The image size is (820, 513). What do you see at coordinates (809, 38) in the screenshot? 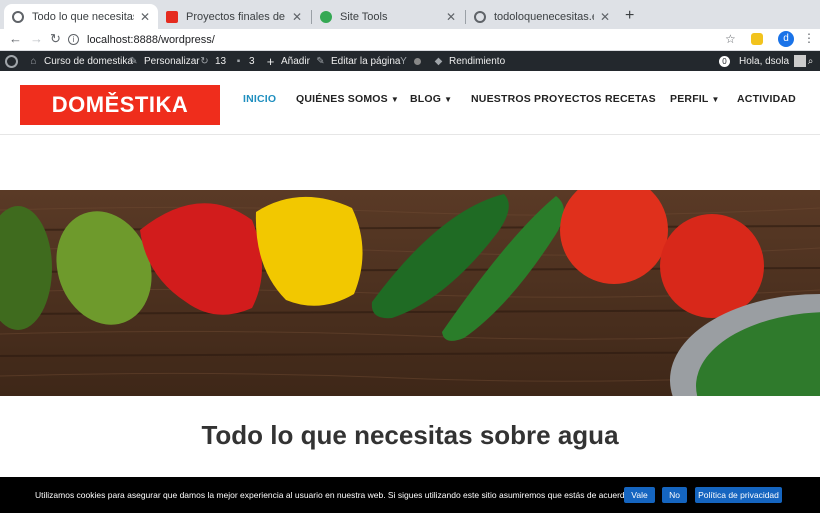
I see `browser-menu-icon: ⋮` at bounding box center [809, 38].